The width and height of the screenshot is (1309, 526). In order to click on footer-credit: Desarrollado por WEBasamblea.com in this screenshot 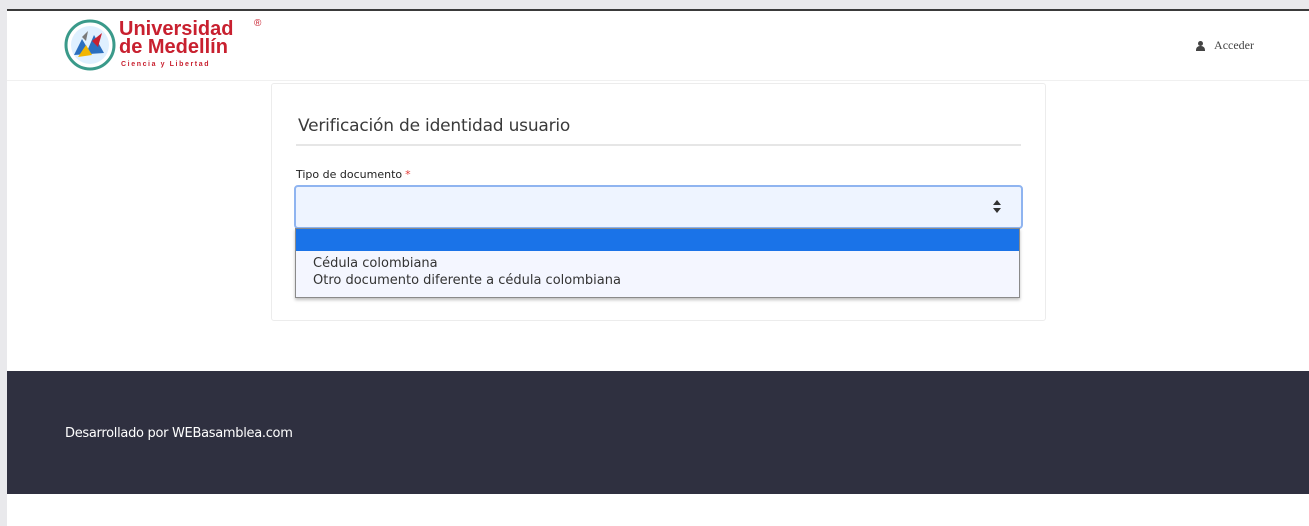, I will do `click(179, 433)`.